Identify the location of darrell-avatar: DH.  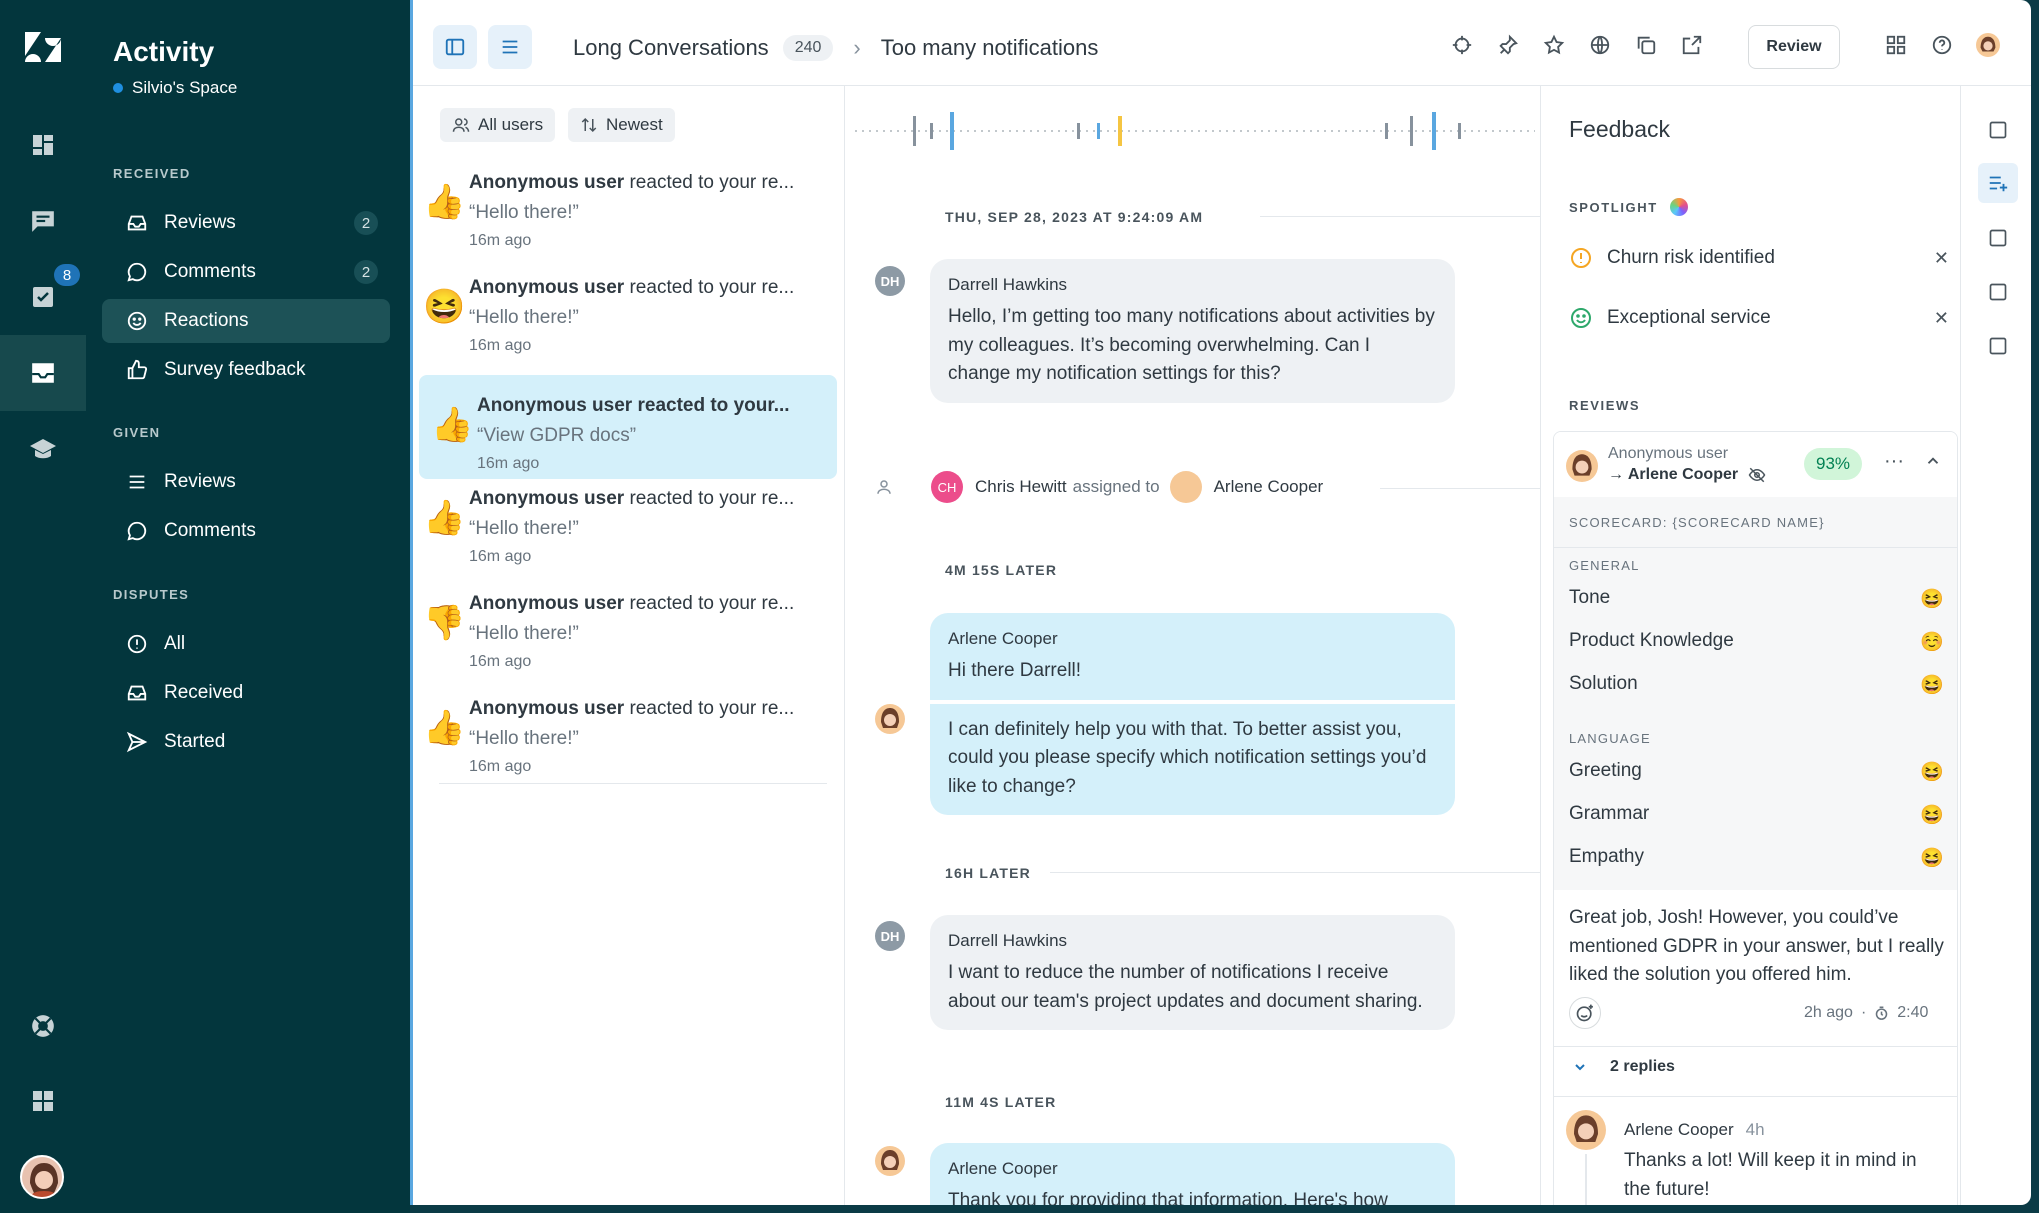
(890, 281).